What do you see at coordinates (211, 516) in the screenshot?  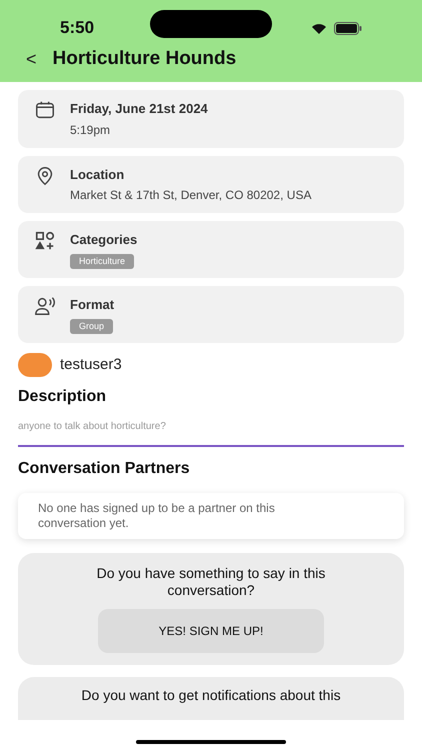 I see `empty-partners-message: No one has signed up to be a partner on this conversation yet.` at bounding box center [211, 516].